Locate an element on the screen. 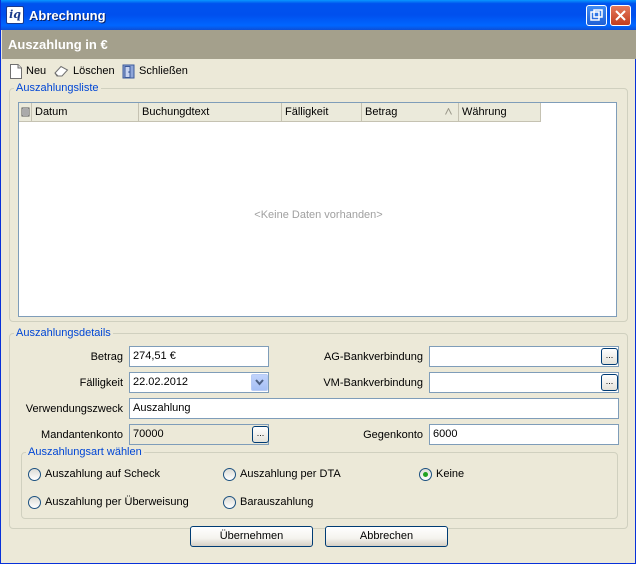 This screenshot has width=636, height=564. gegenkonto-label: Gegenkonto is located at coordinates (393, 435).